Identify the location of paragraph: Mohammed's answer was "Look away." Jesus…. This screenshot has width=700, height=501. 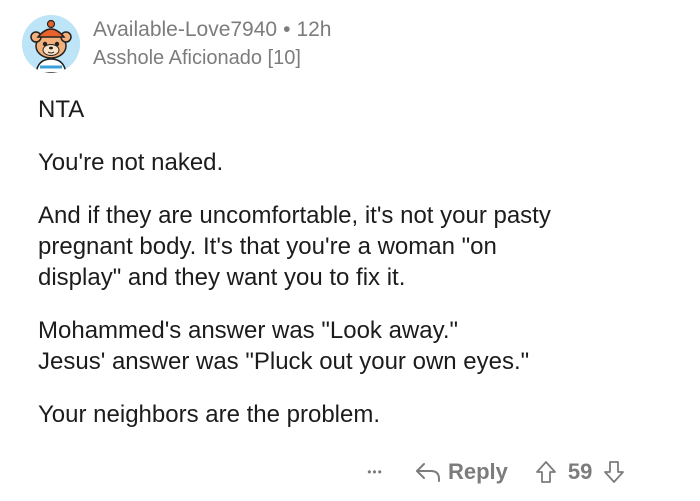
(358, 346).